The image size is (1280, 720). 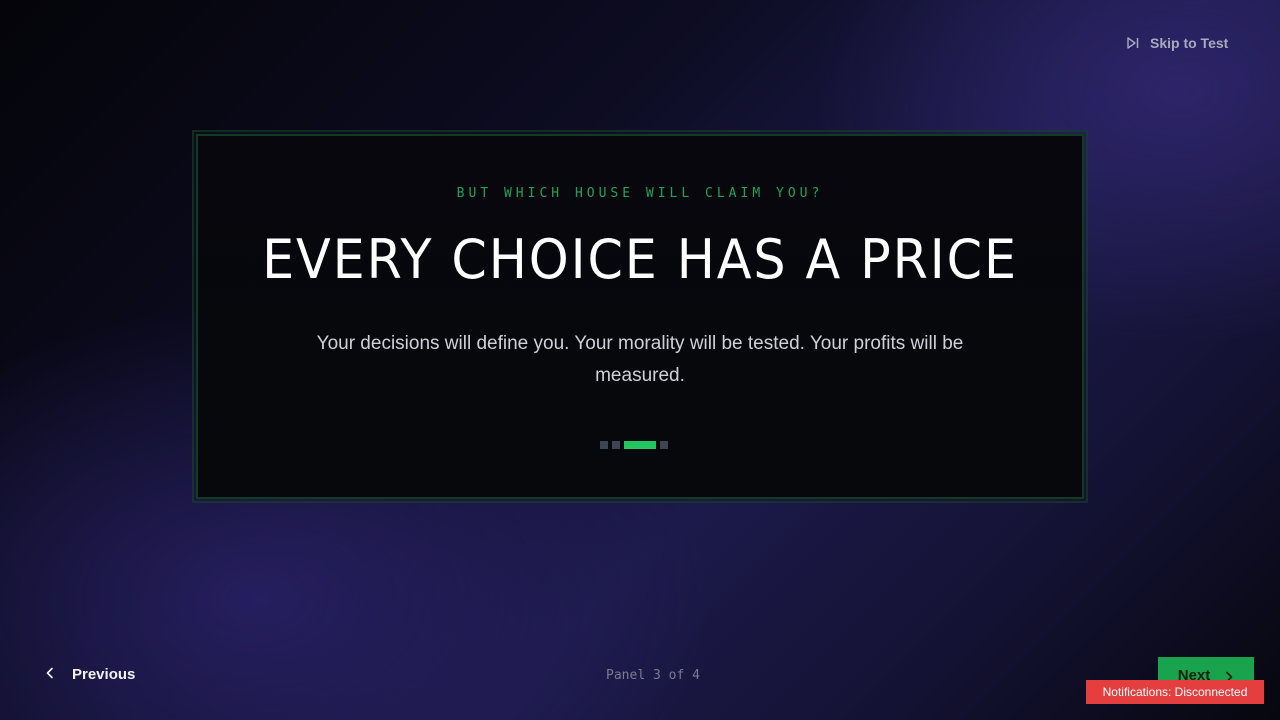 What do you see at coordinates (1133, 43) in the screenshot?
I see `skip-forward-icon` at bounding box center [1133, 43].